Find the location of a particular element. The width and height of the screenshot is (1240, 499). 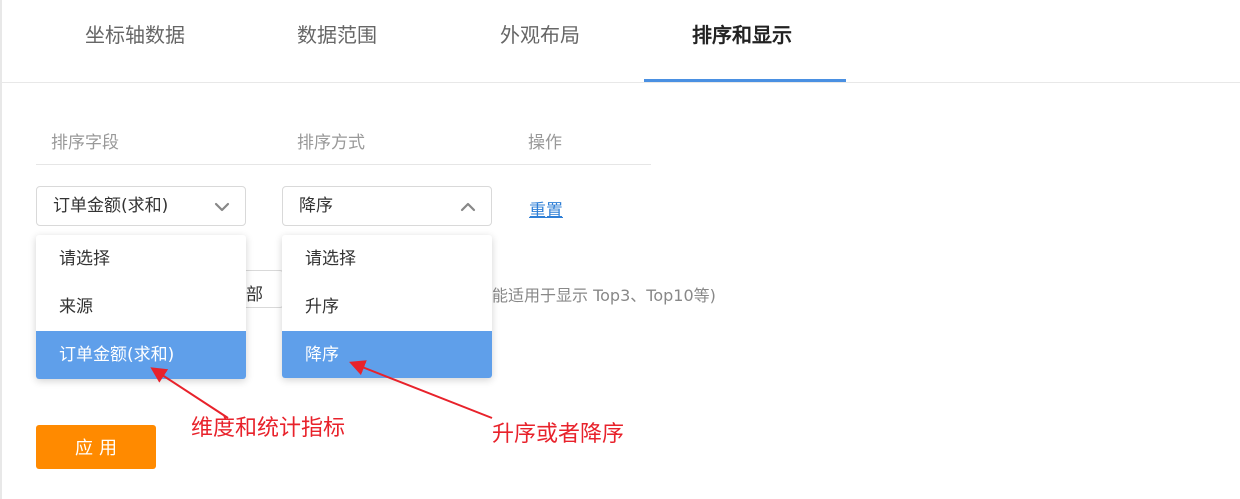

tab-sort-display: 排序和显示 is located at coordinates (742, 35).